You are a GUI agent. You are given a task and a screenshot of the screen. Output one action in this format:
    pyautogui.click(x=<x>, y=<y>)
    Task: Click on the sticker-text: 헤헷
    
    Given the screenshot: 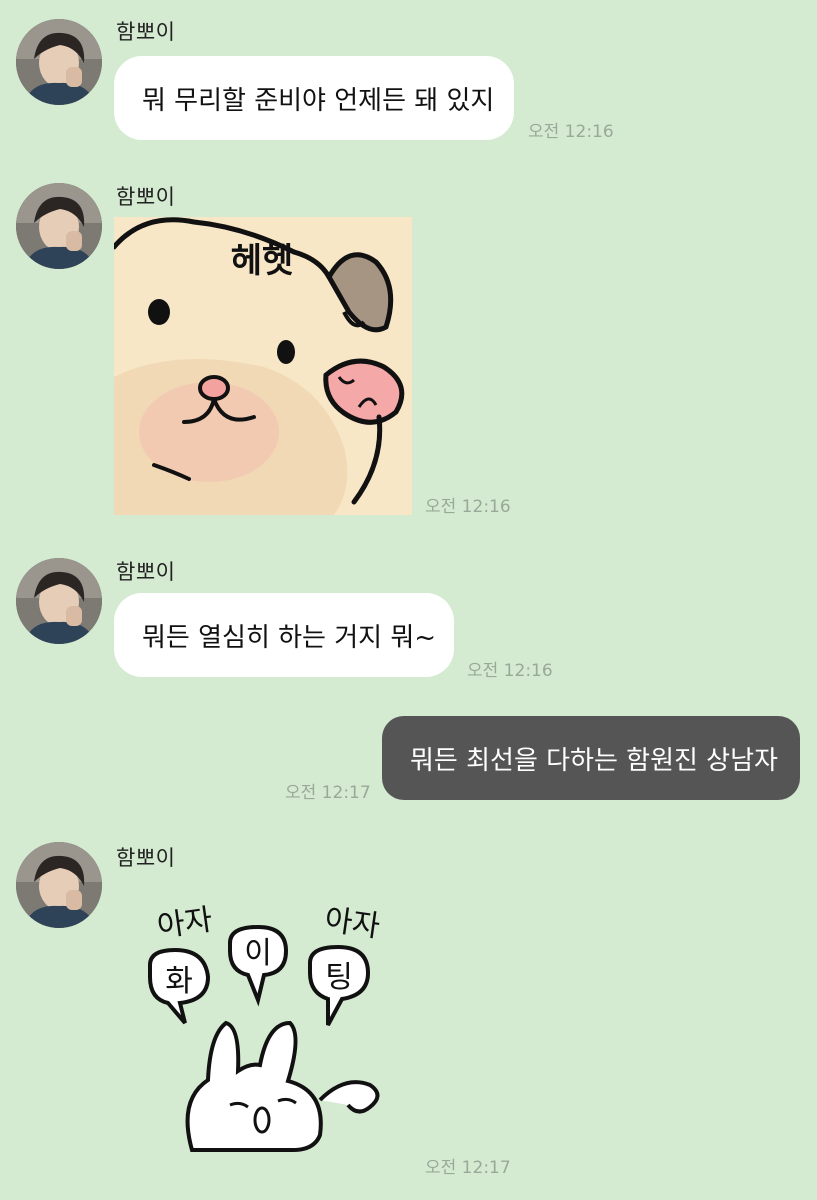 What is the action you would take?
    pyautogui.click(x=262, y=261)
    